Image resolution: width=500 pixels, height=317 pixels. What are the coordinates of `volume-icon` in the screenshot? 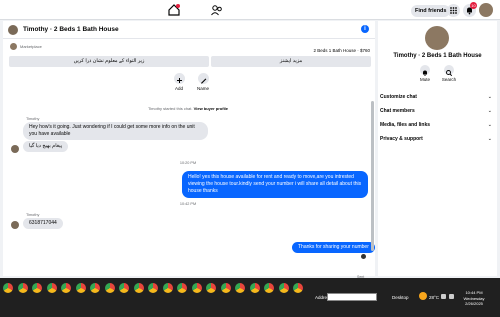 It's located at (451, 296).